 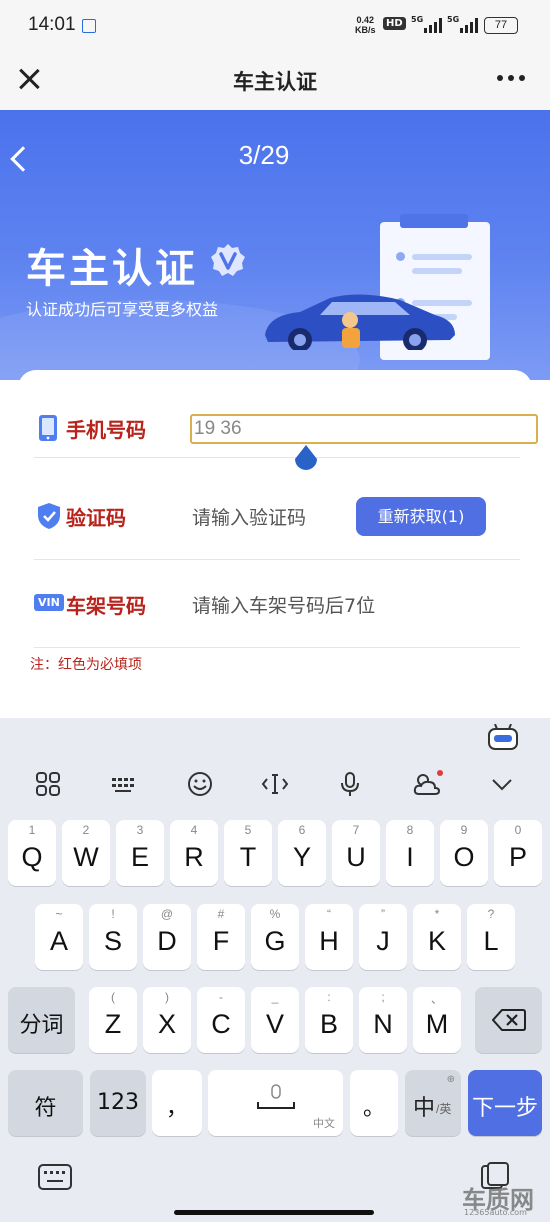 I want to click on key-secondary-label: ?, so click(x=491, y=914).